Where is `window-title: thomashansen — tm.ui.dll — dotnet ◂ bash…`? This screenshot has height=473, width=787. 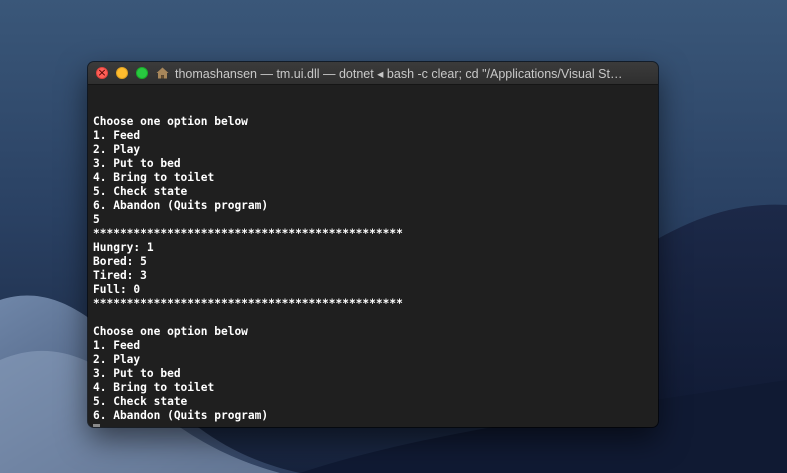
window-title: thomashansen — tm.ui.dll — dotnet ◂ bash… is located at coordinates (404, 73).